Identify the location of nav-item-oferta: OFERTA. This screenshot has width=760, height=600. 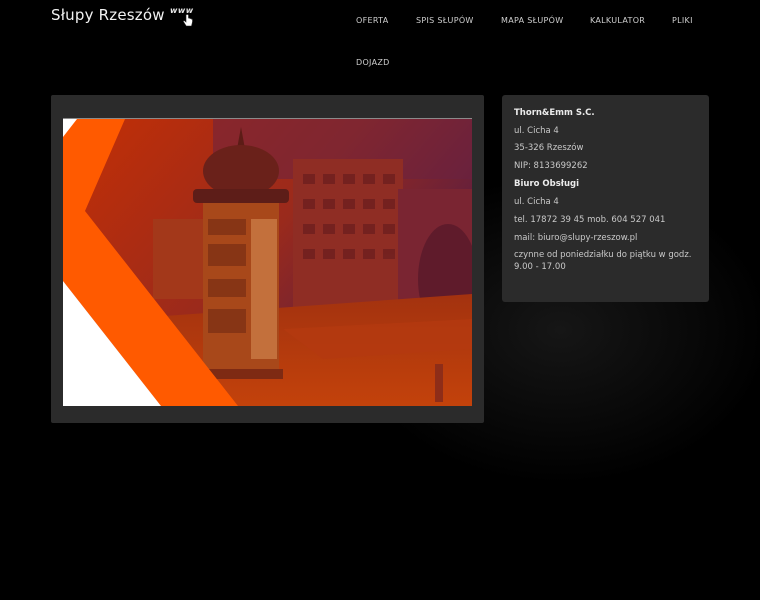
(372, 20).